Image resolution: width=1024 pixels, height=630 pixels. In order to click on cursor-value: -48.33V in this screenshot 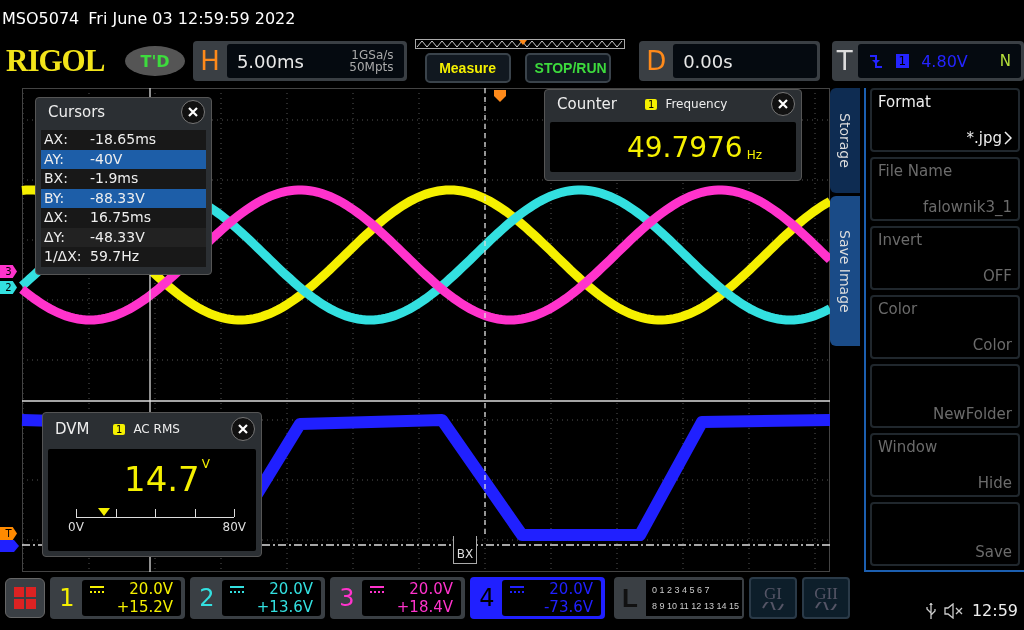, I will do `click(117, 237)`.